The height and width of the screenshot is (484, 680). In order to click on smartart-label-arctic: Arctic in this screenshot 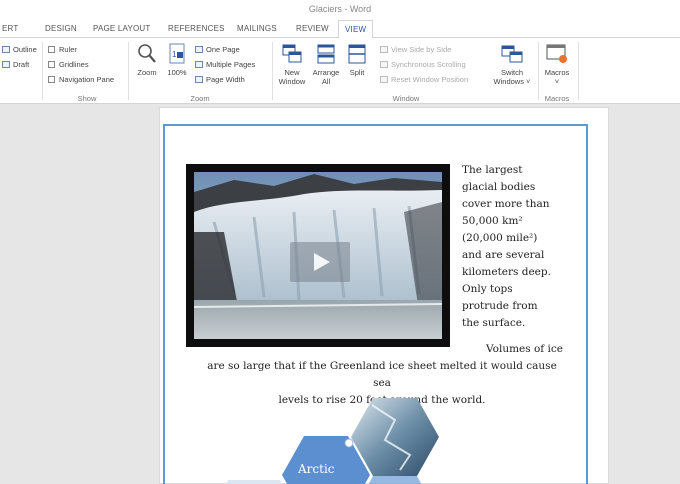, I will do `click(316, 469)`.